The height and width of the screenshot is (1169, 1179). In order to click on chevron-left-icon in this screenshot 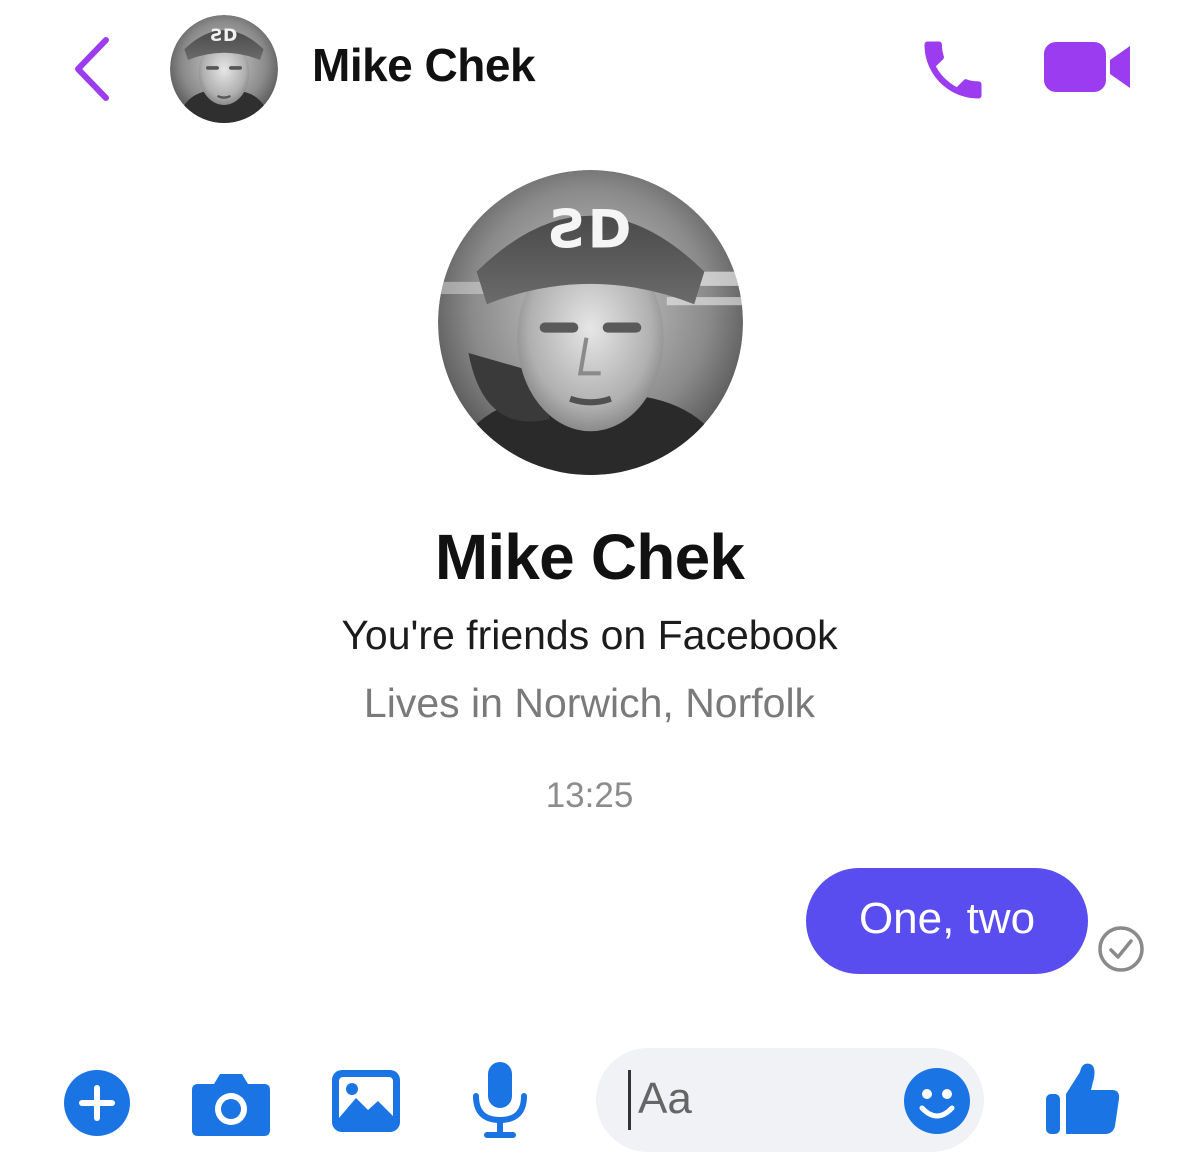, I will do `click(92, 69)`.